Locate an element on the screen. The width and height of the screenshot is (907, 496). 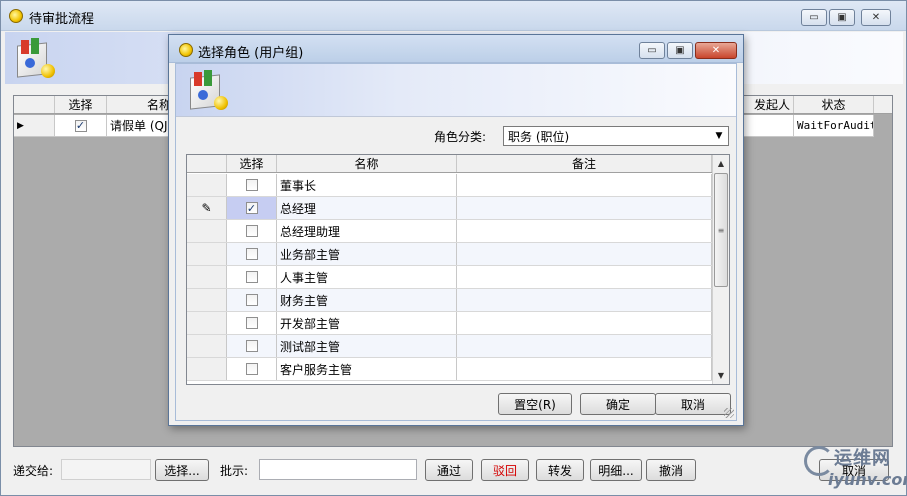
table-row: 开发部主管 is located at coordinates (449, 323).